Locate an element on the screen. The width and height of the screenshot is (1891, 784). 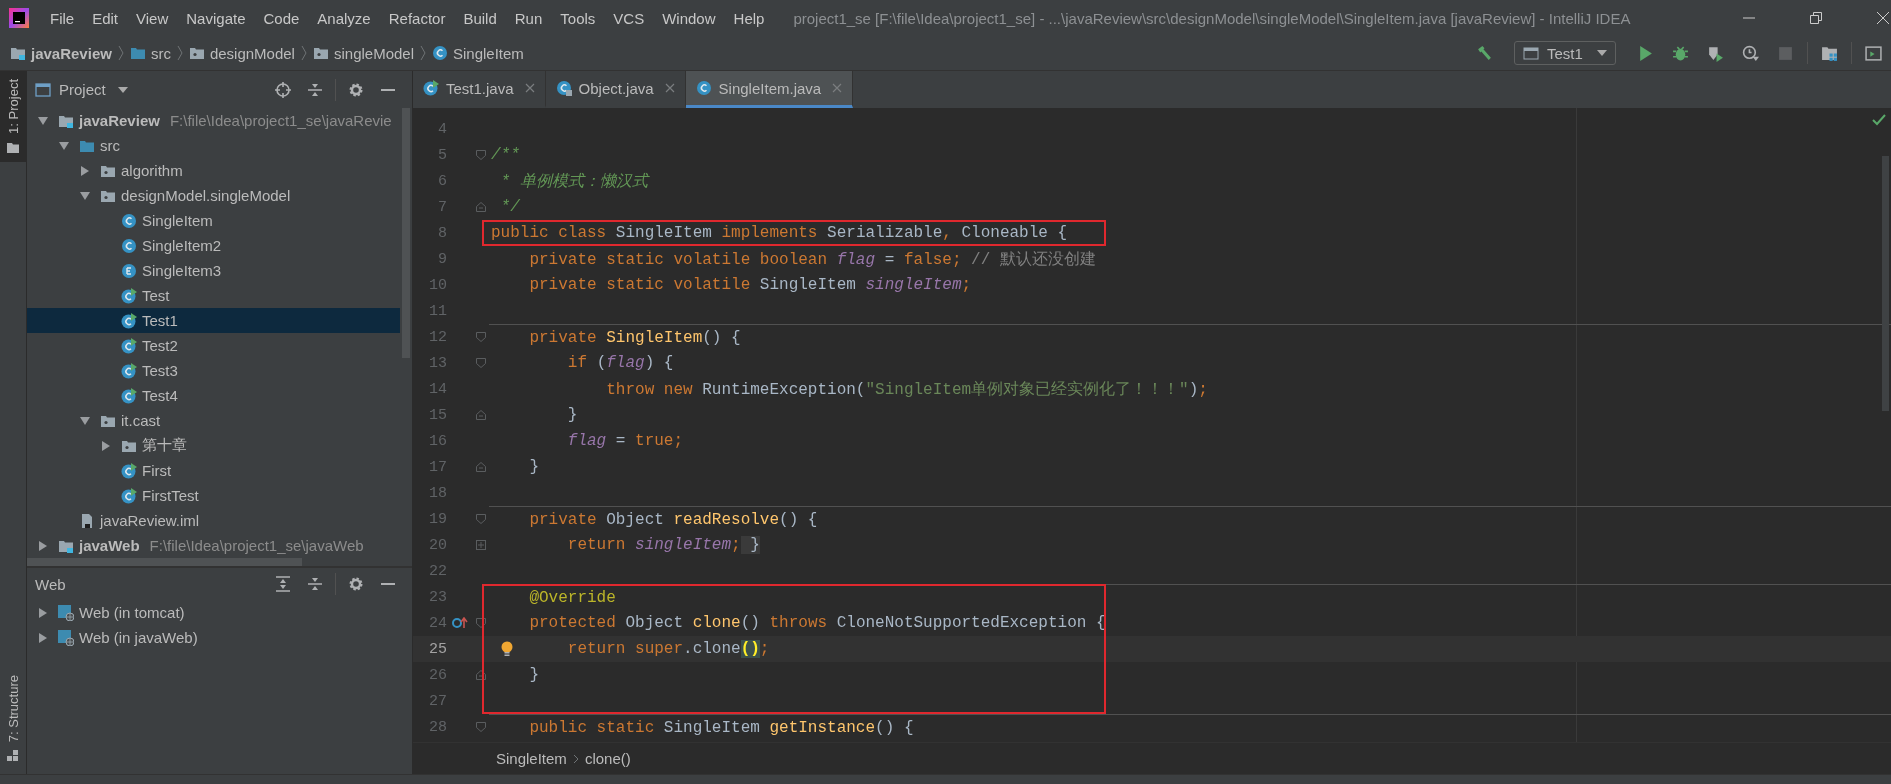
menu-item: Build is located at coordinates (480, 18).